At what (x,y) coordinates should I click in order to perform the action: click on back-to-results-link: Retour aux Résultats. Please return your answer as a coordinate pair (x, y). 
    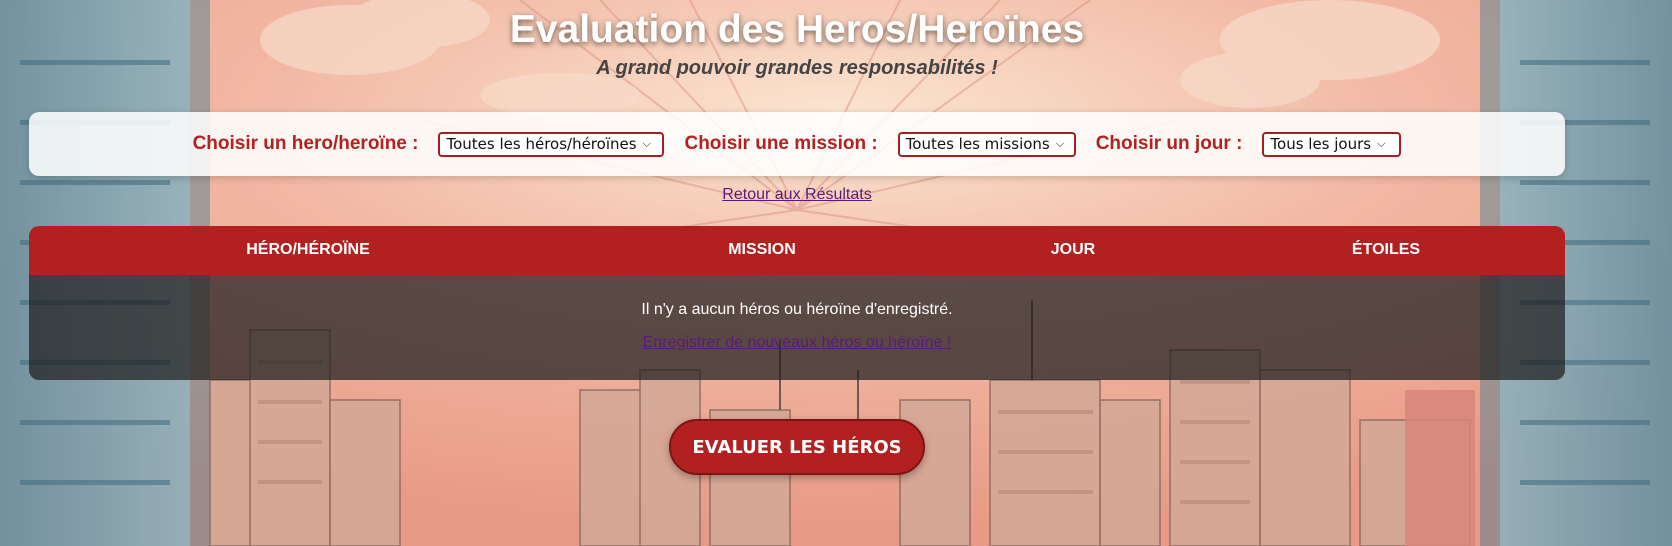
    Looking at the image, I should click on (796, 194).